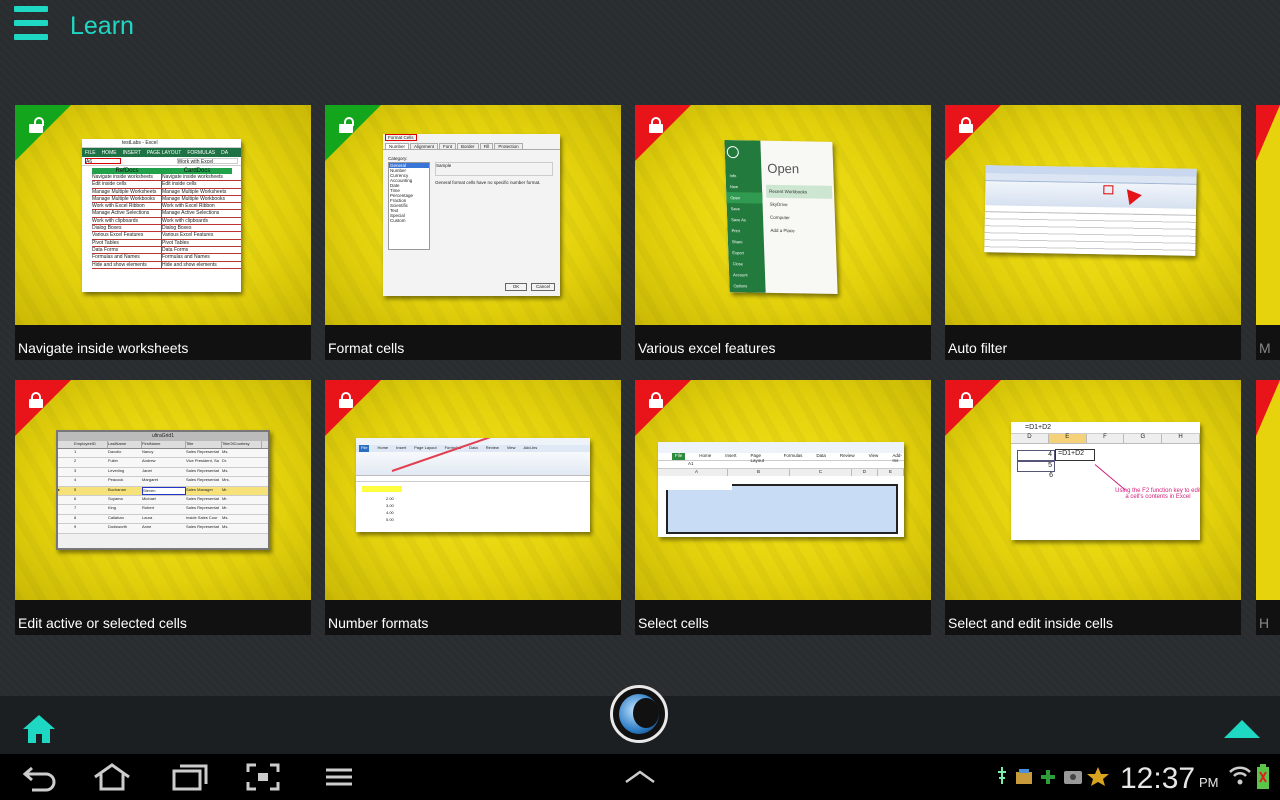 The width and height of the screenshot is (1280, 800). What do you see at coordinates (468, 146) in the screenshot?
I see `dialog-tab: Border` at bounding box center [468, 146].